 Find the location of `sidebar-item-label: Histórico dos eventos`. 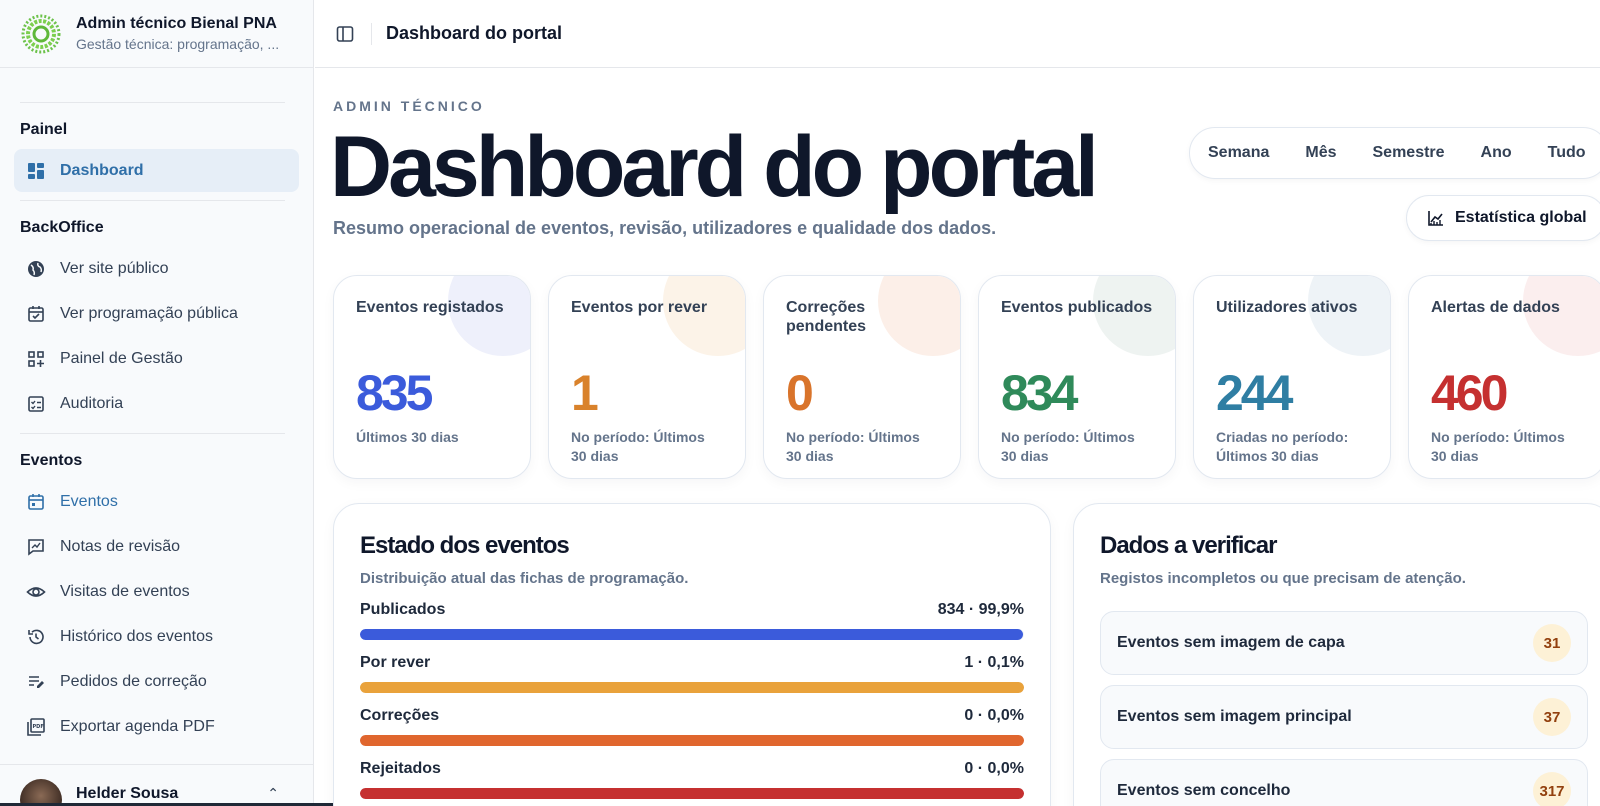

sidebar-item-label: Histórico dos eventos is located at coordinates (136, 636).